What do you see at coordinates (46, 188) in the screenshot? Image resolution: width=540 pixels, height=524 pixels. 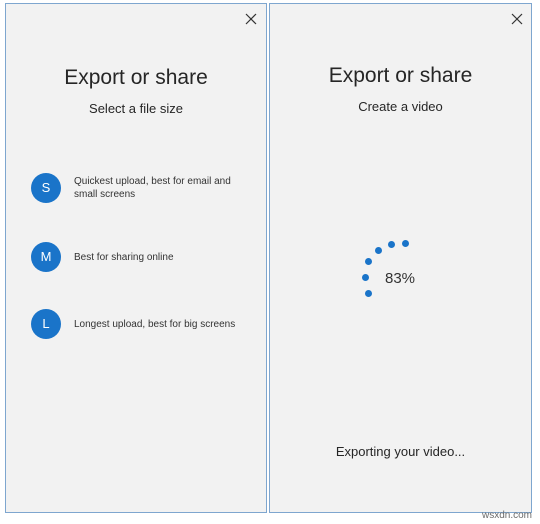 I see `size-badge-small: S` at bounding box center [46, 188].